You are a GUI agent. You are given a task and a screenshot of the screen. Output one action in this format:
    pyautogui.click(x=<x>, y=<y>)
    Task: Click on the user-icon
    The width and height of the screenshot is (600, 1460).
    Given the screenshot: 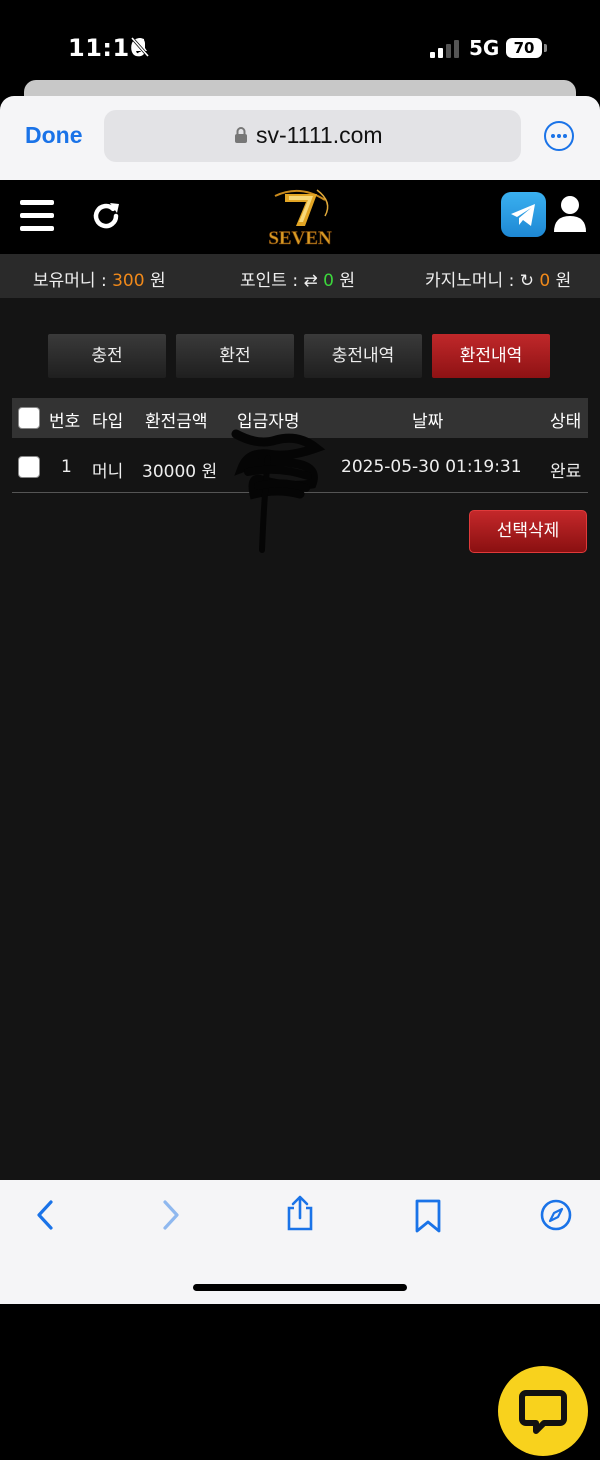 What is the action you would take?
    pyautogui.click(x=570, y=216)
    